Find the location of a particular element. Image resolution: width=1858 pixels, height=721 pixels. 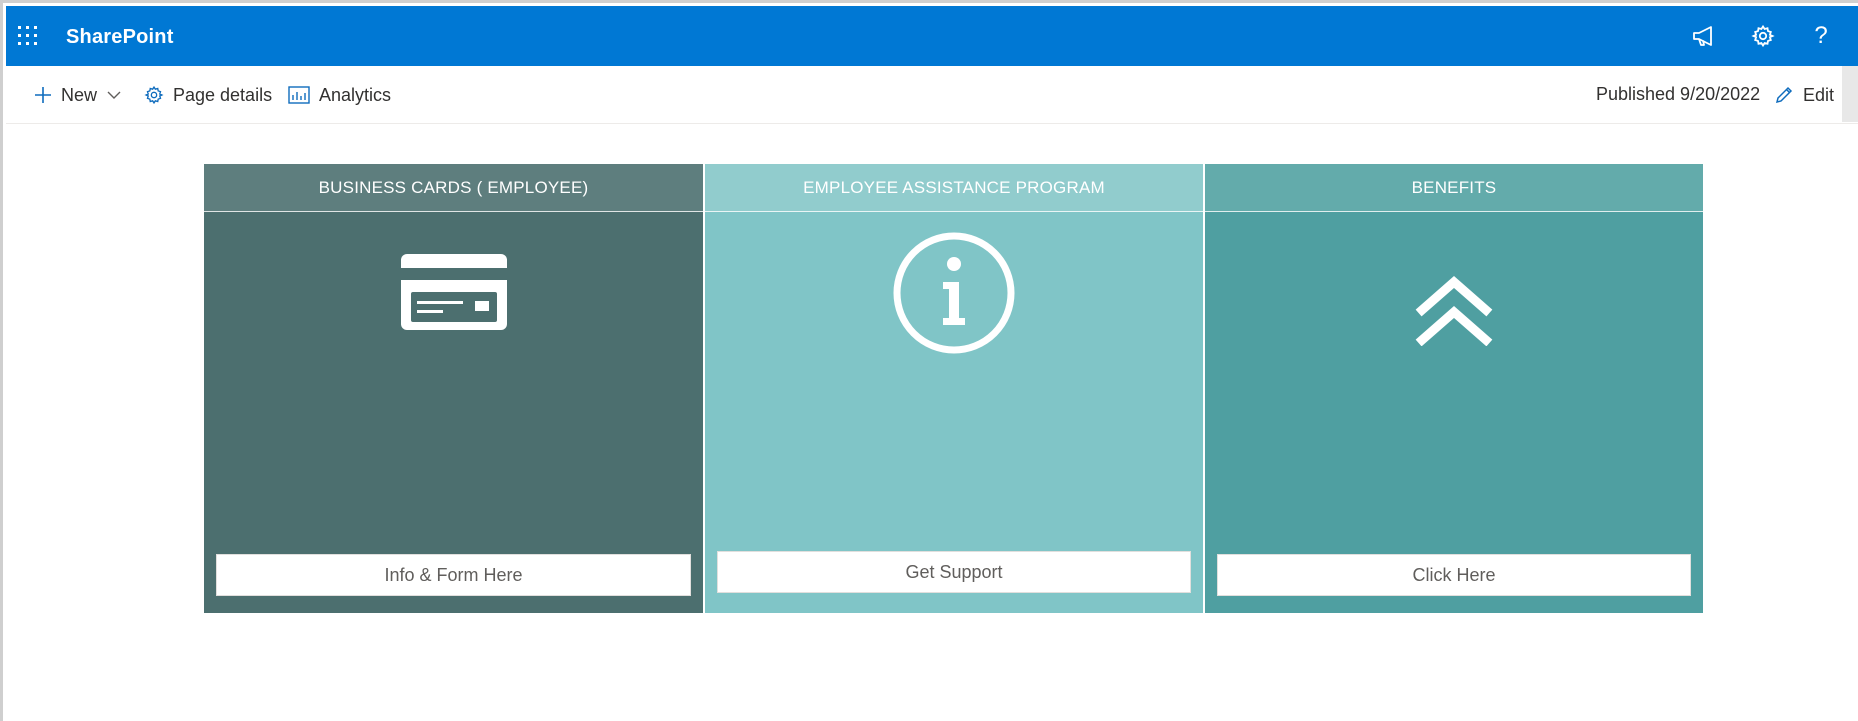

waffle-icon is located at coordinates (28, 36).